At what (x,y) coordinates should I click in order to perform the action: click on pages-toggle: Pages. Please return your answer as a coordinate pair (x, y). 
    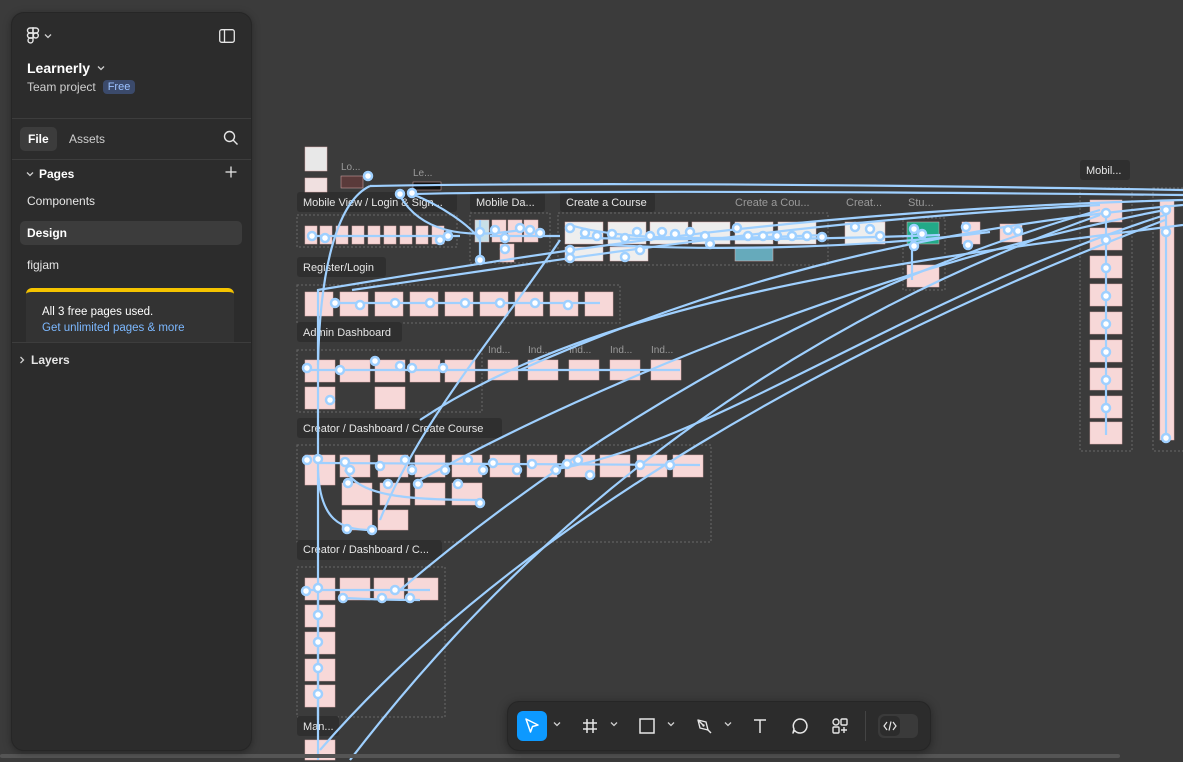
    Looking at the image, I should click on (50, 174).